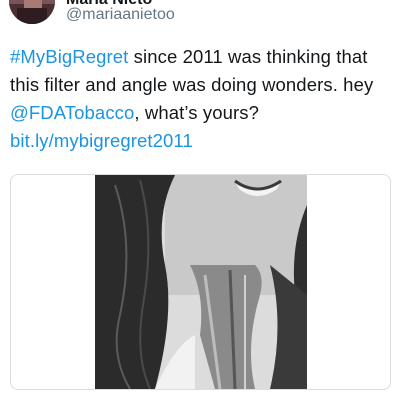 Image resolution: width=400 pixels, height=400 pixels. Describe the element at coordinates (69, 56) in the screenshot. I see `hashtag-link: #MyBigRegret` at that location.